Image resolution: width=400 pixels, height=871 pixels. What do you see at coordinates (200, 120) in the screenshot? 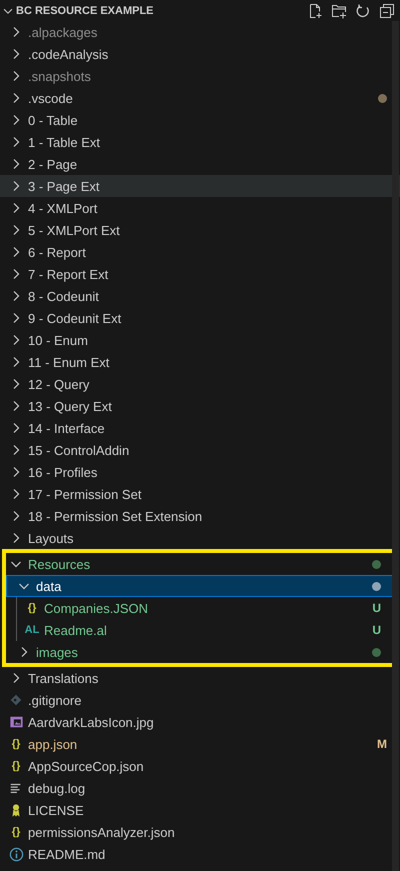
I see `tree-item: 0 - Table` at bounding box center [200, 120].